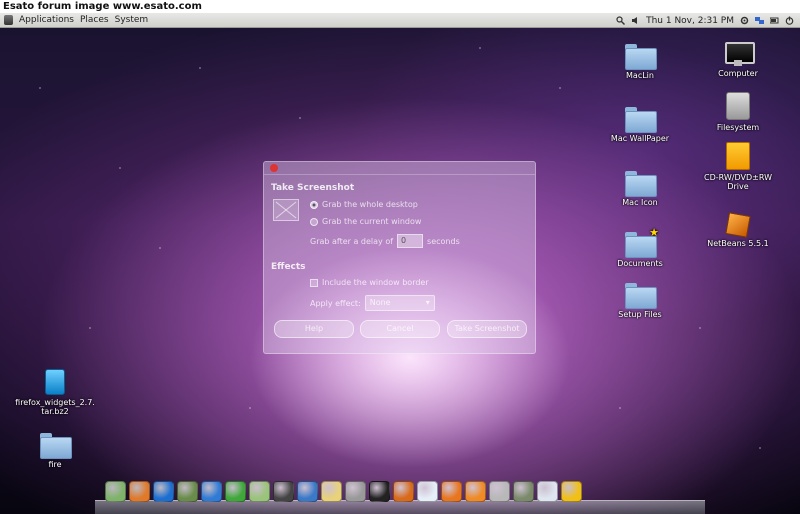 This screenshot has height=514, width=800. I want to click on desktop-icon-label: Computer, so click(738, 73).